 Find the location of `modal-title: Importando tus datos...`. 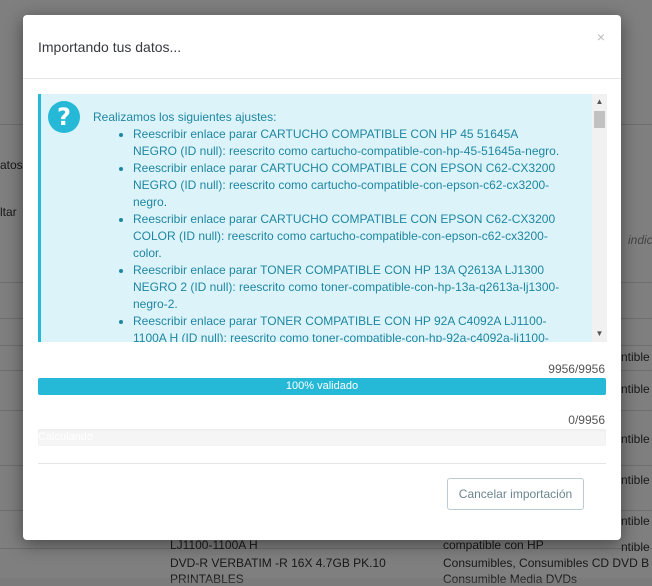

modal-title: Importando tus datos... is located at coordinates (110, 47).